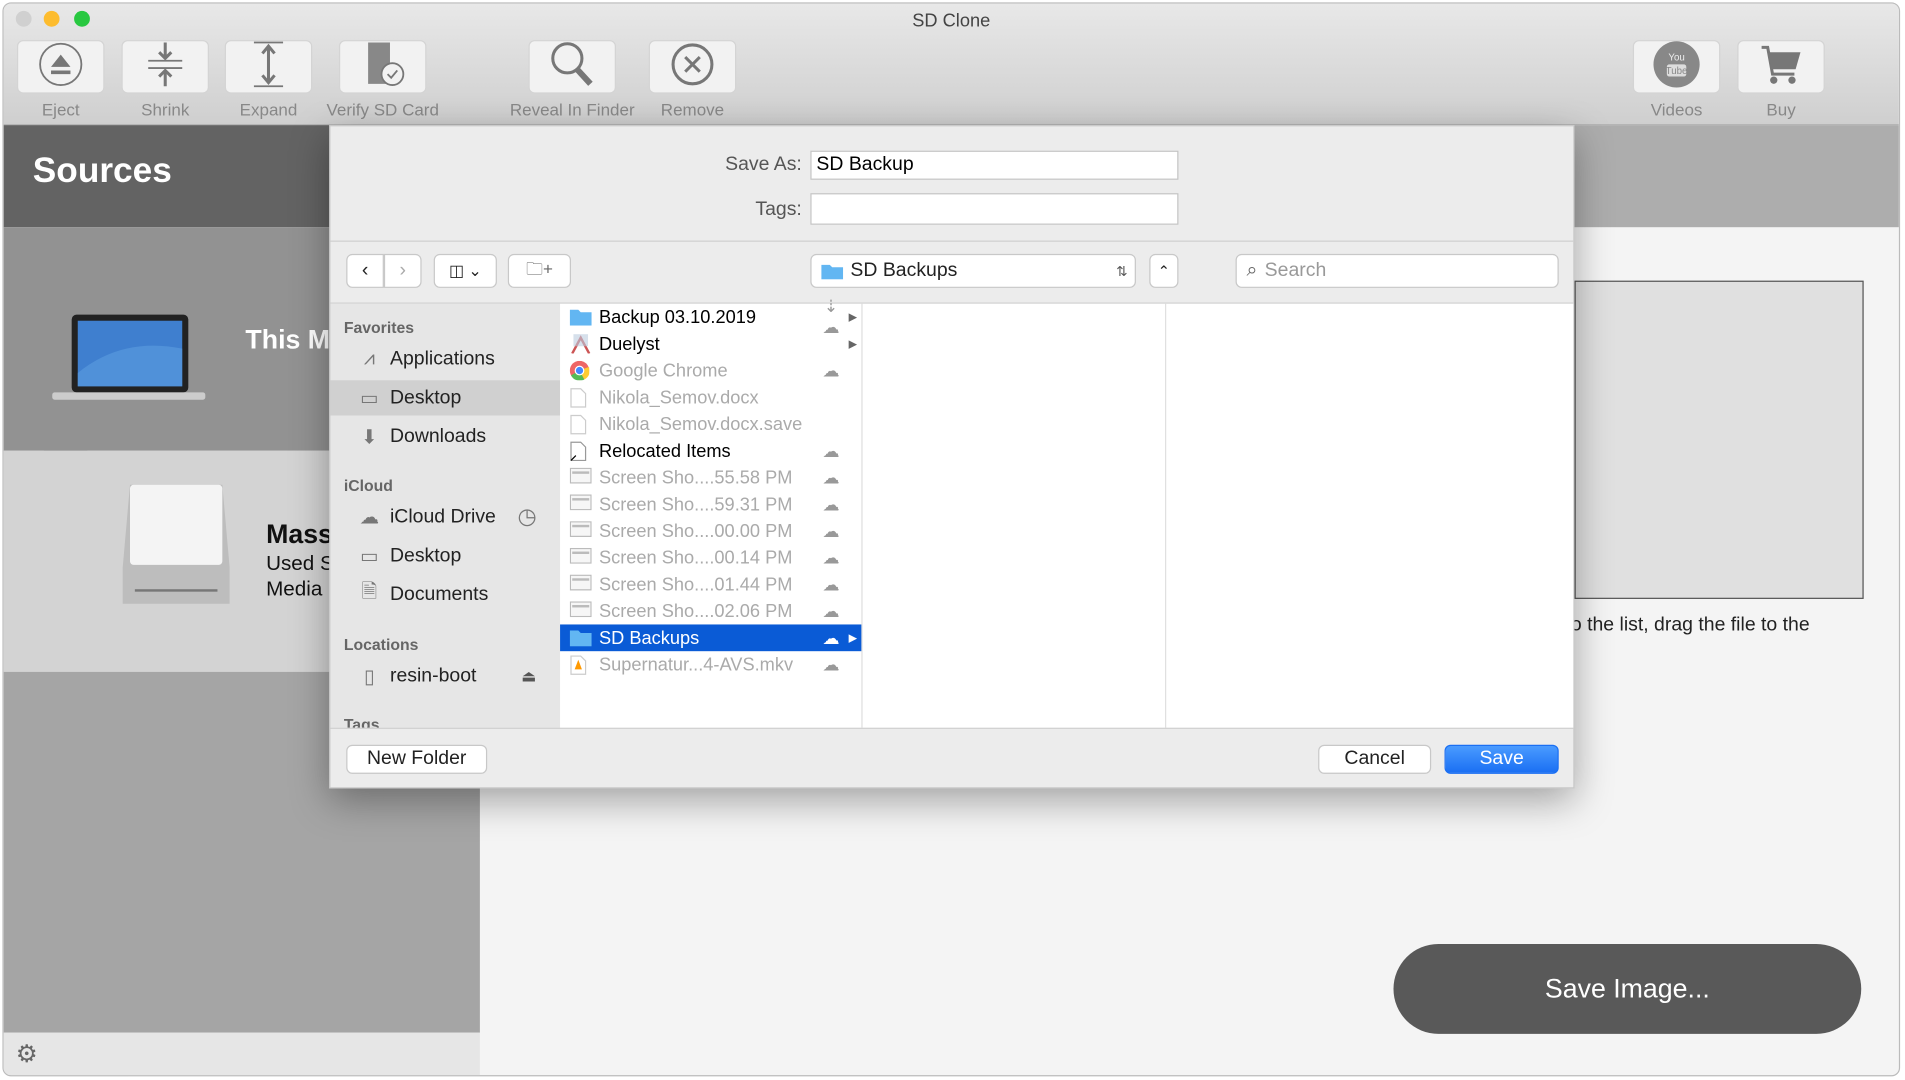 The width and height of the screenshot is (1905, 1080). Describe the element at coordinates (417, 759) in the screenshot. I see `new-folder-button: New Folder` at that location.